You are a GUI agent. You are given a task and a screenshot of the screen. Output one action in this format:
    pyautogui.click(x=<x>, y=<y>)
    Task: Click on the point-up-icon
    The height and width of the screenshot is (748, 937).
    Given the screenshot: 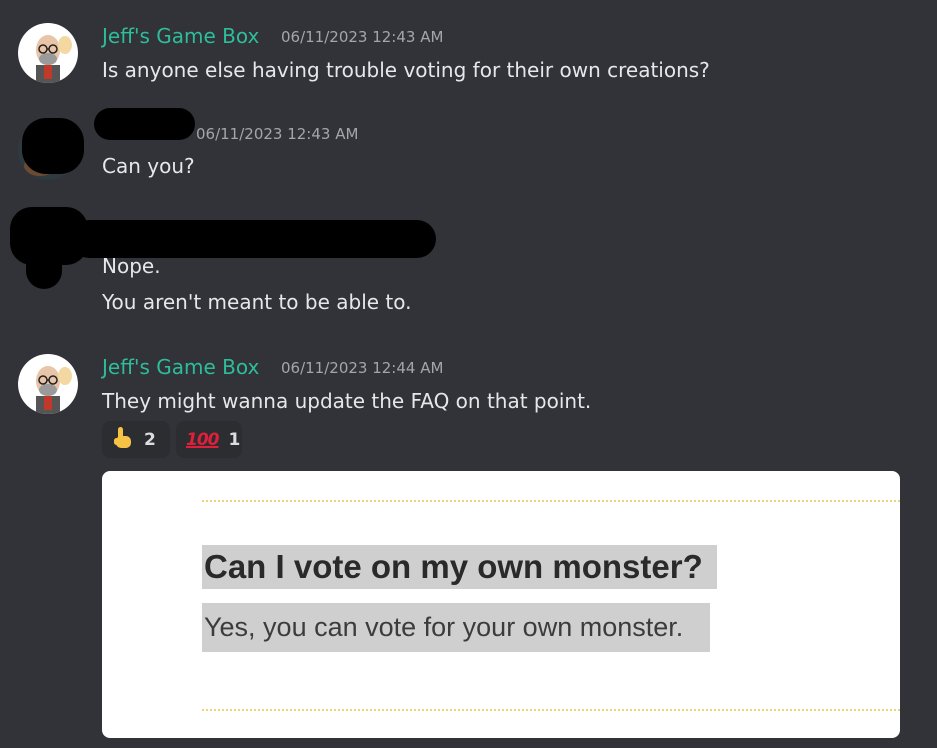 What is the action you would take?
    pyautogui.click(x=123, y=440)
    